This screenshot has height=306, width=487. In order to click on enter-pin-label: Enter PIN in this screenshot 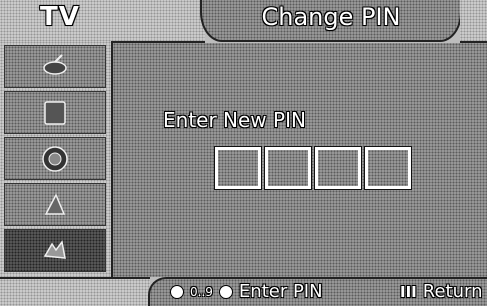, I will do `click(280, 291)`.